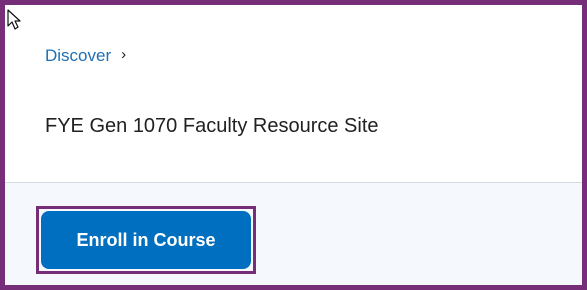 The width and height of the screenshot is (587, 290). What do you see at coordinates (14, 19) in the screenshot?
I see `mouse-pointer-icon` at bounding box center [14, 19].